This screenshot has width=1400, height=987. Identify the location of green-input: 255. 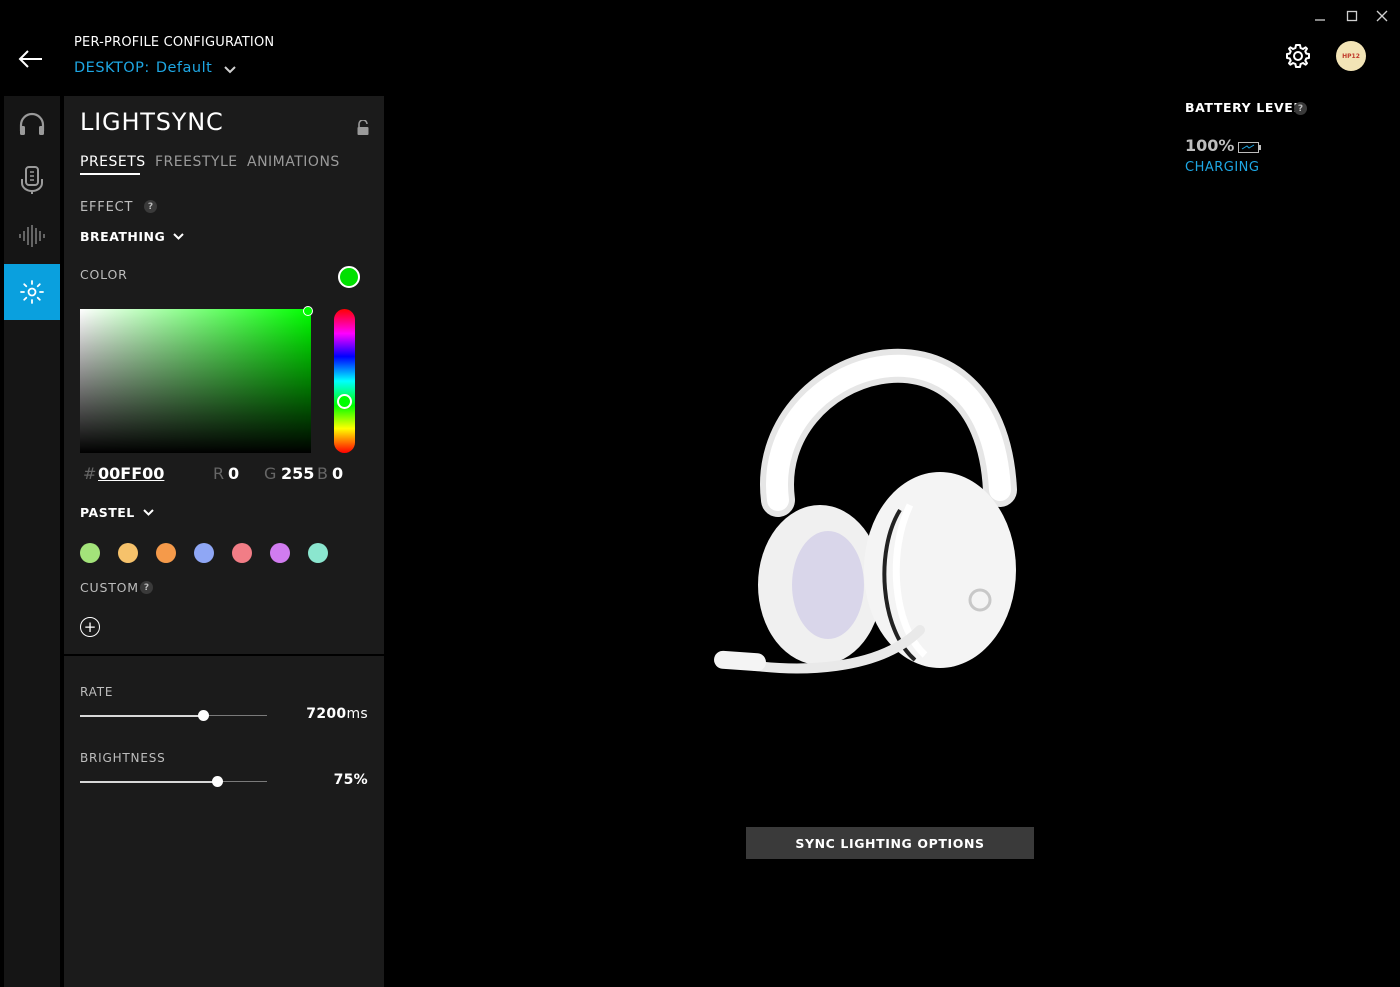
(297, 473).